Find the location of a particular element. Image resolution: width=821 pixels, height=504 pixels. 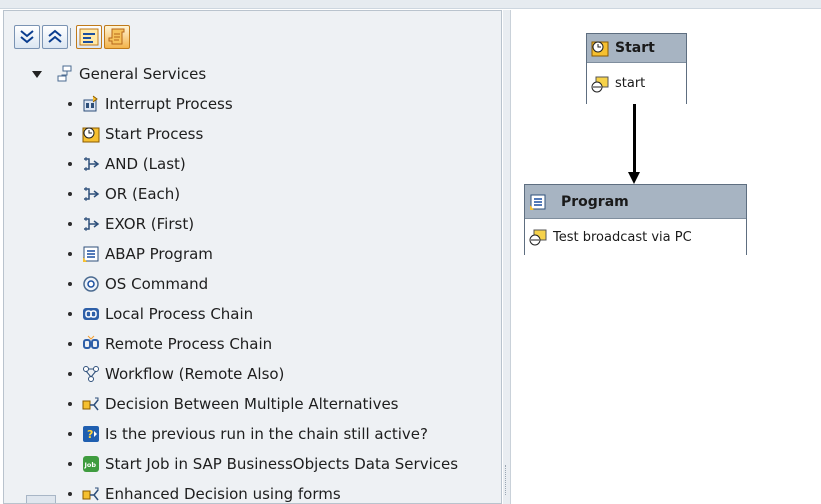

tree-item: OS Command is located at coordinates (138, 284).